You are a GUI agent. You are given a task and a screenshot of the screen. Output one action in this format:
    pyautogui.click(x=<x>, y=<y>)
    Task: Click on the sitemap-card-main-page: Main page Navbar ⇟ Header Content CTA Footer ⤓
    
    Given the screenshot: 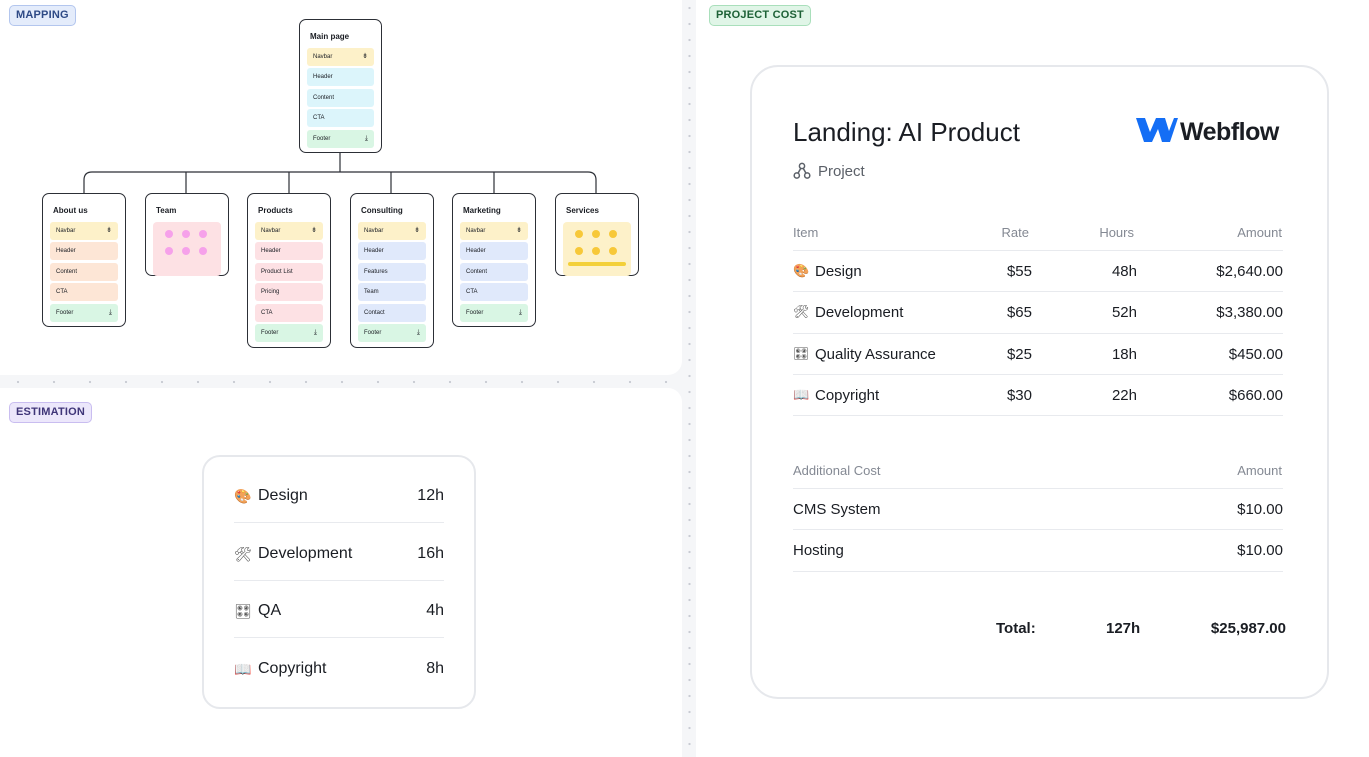 What is the action you would take?
    pyautogui.click(x=340, y=86)
    